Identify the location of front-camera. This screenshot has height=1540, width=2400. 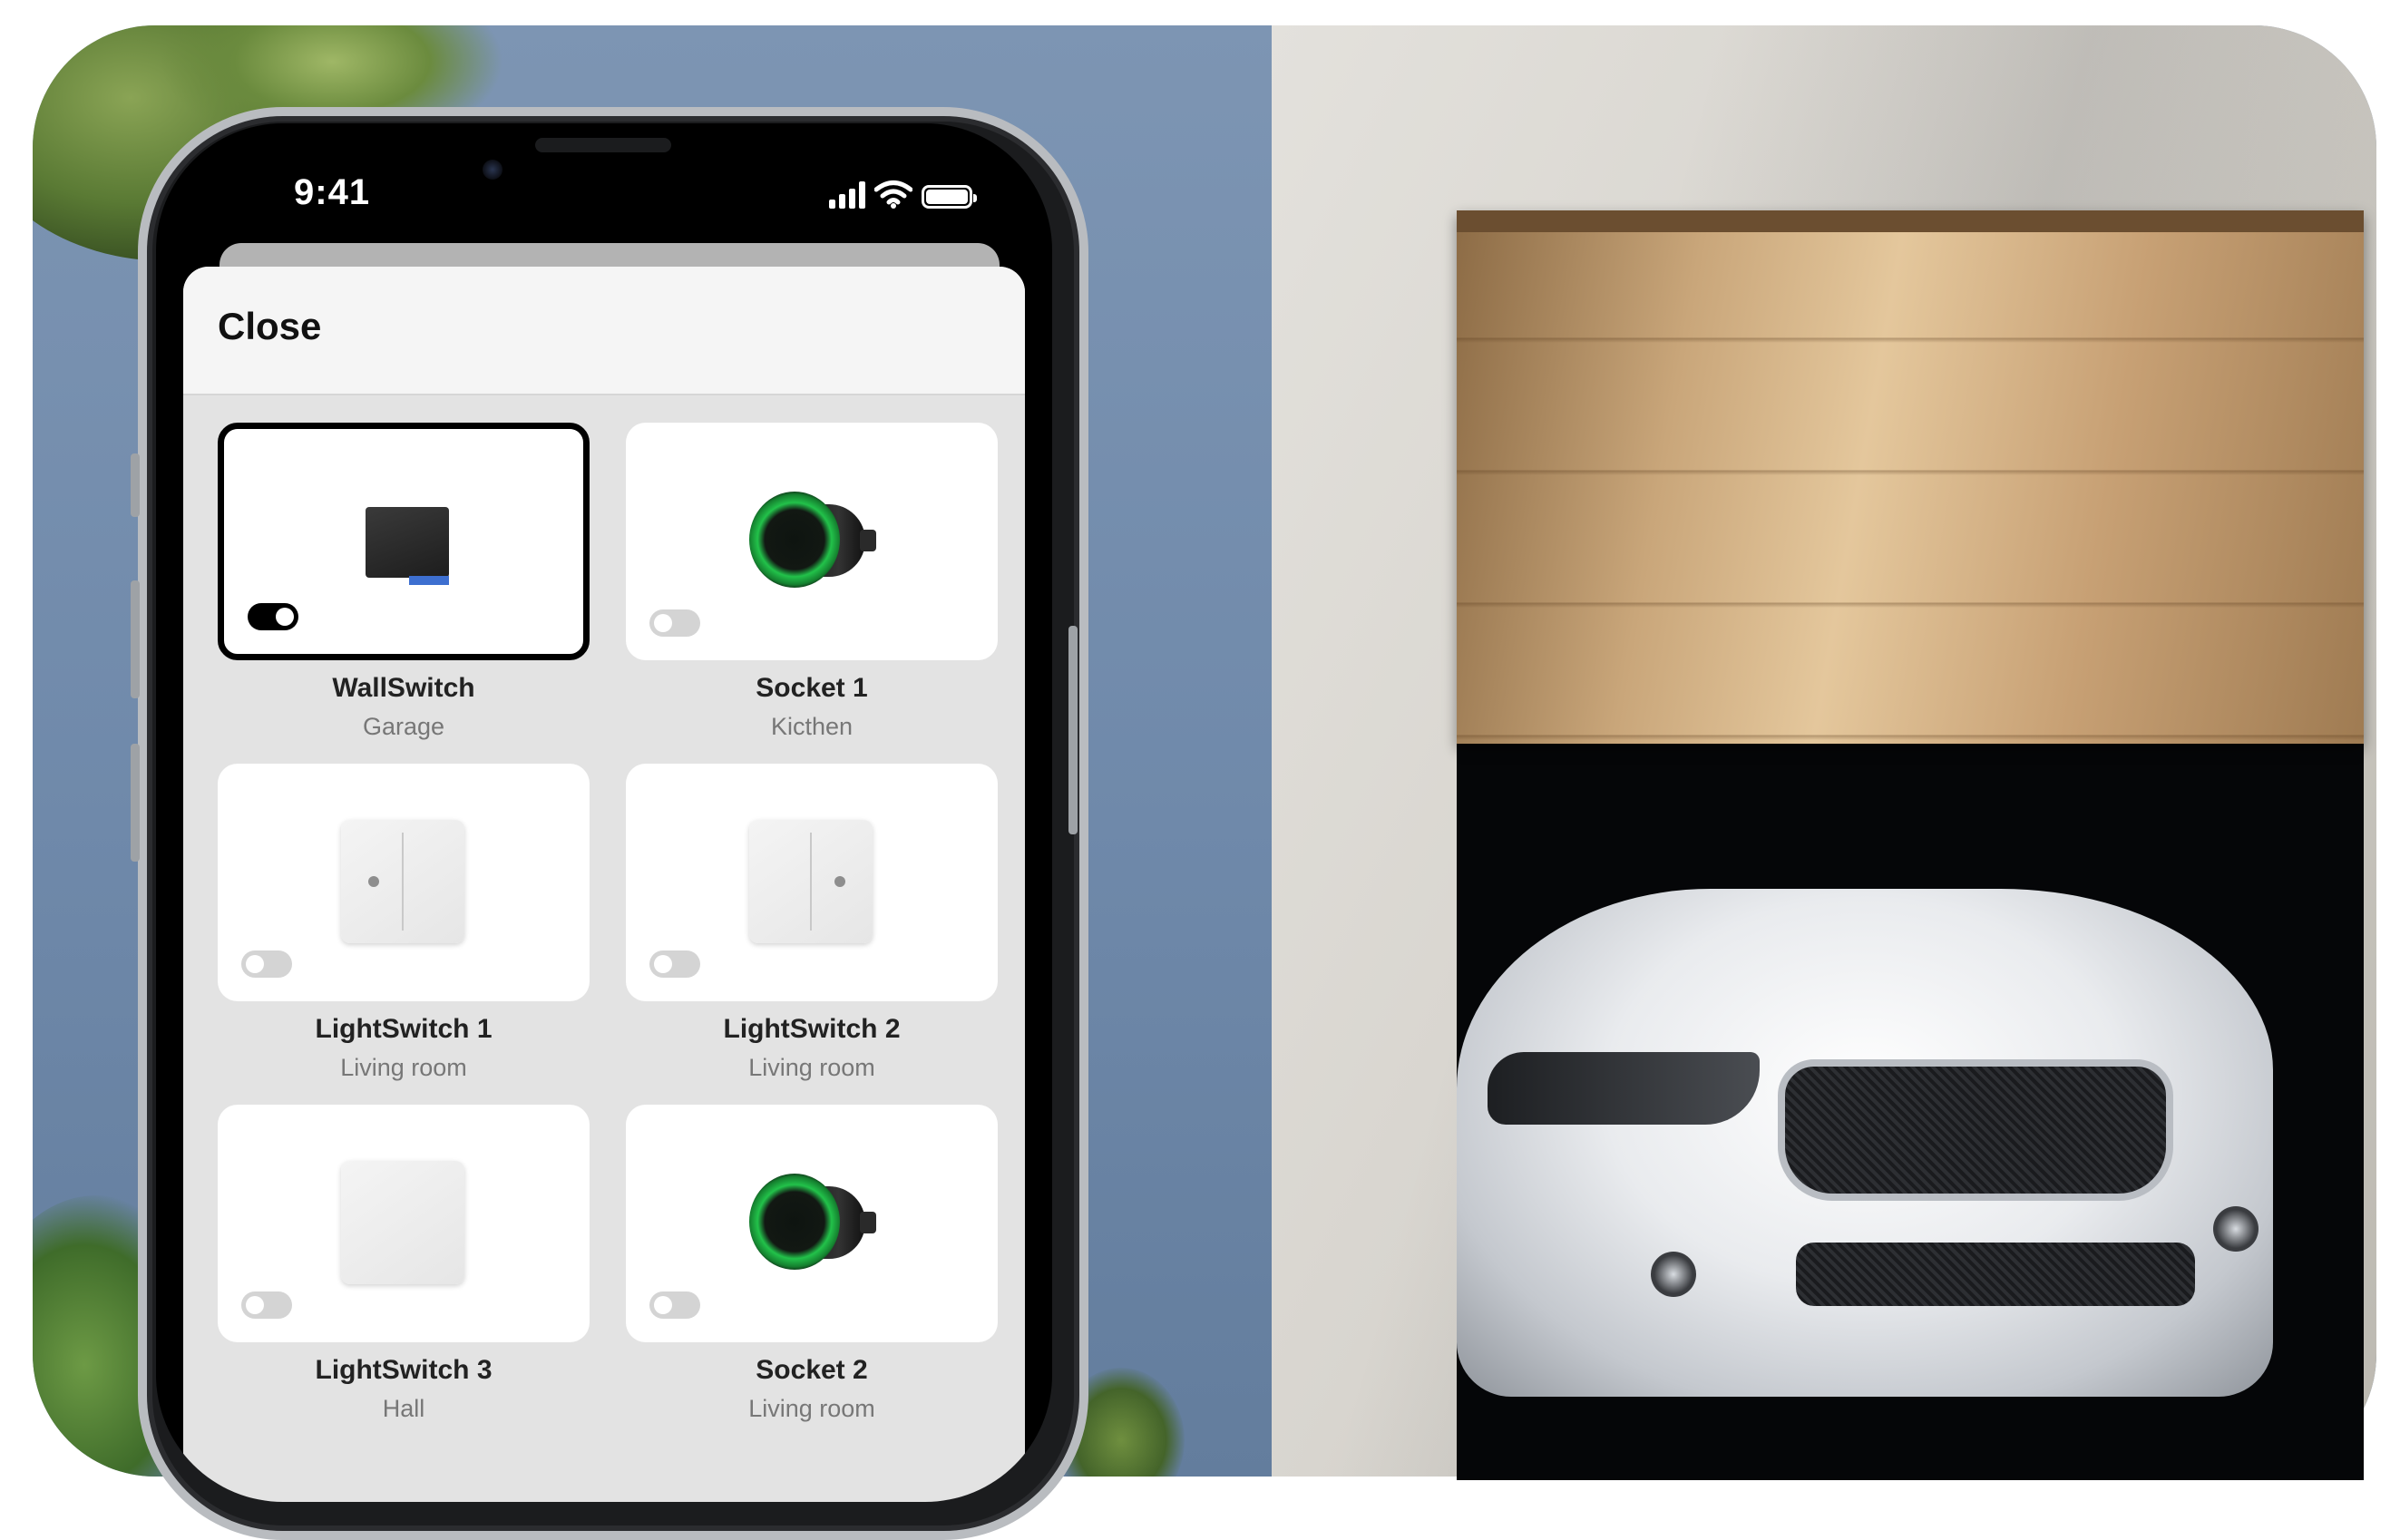
(493, 170).